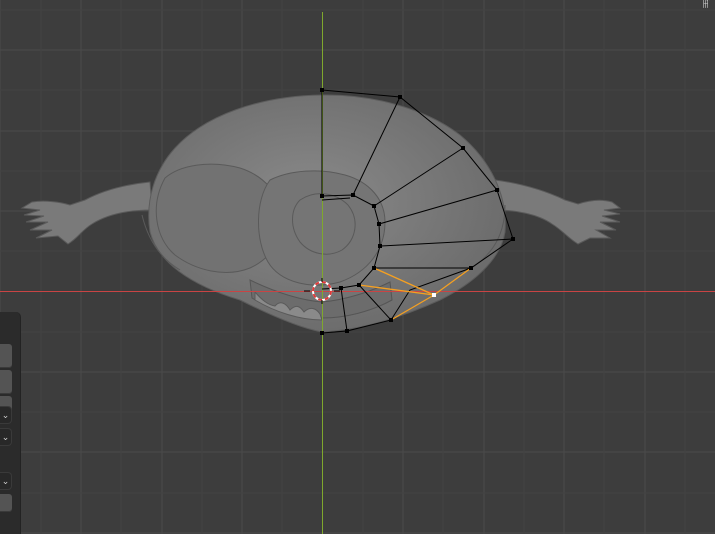  I want to click on active-vertex, so click(434, 295).